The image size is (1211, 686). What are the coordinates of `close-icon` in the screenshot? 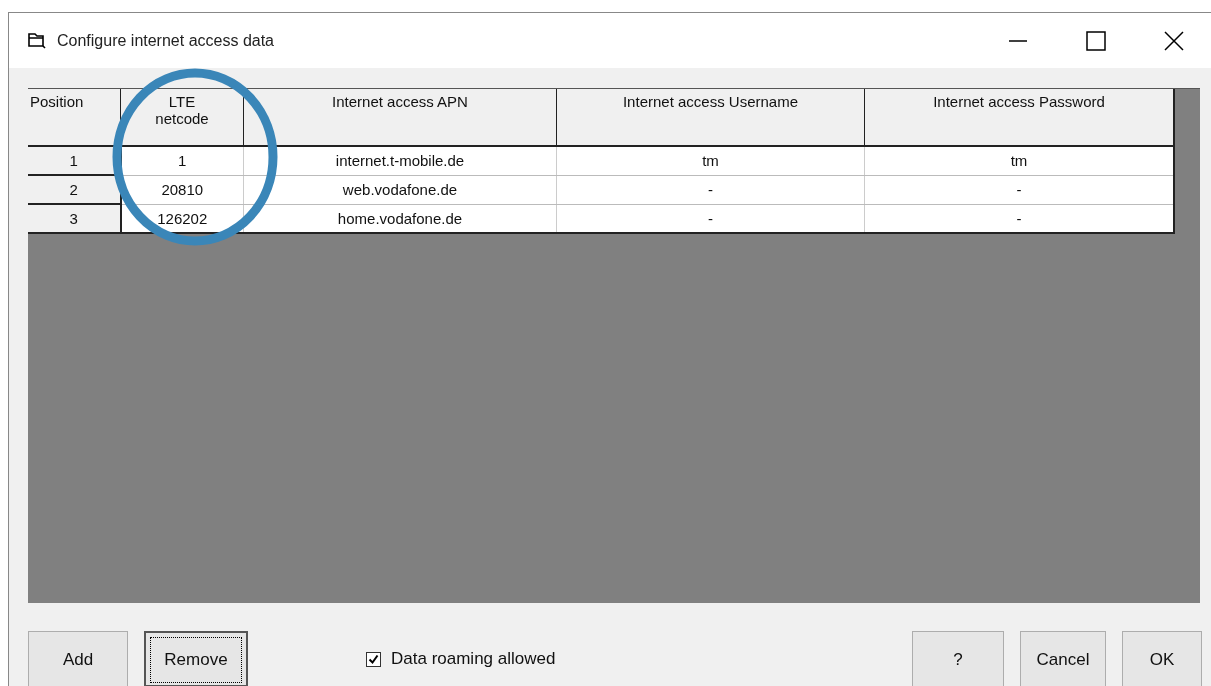 It's located at (1174, 40).